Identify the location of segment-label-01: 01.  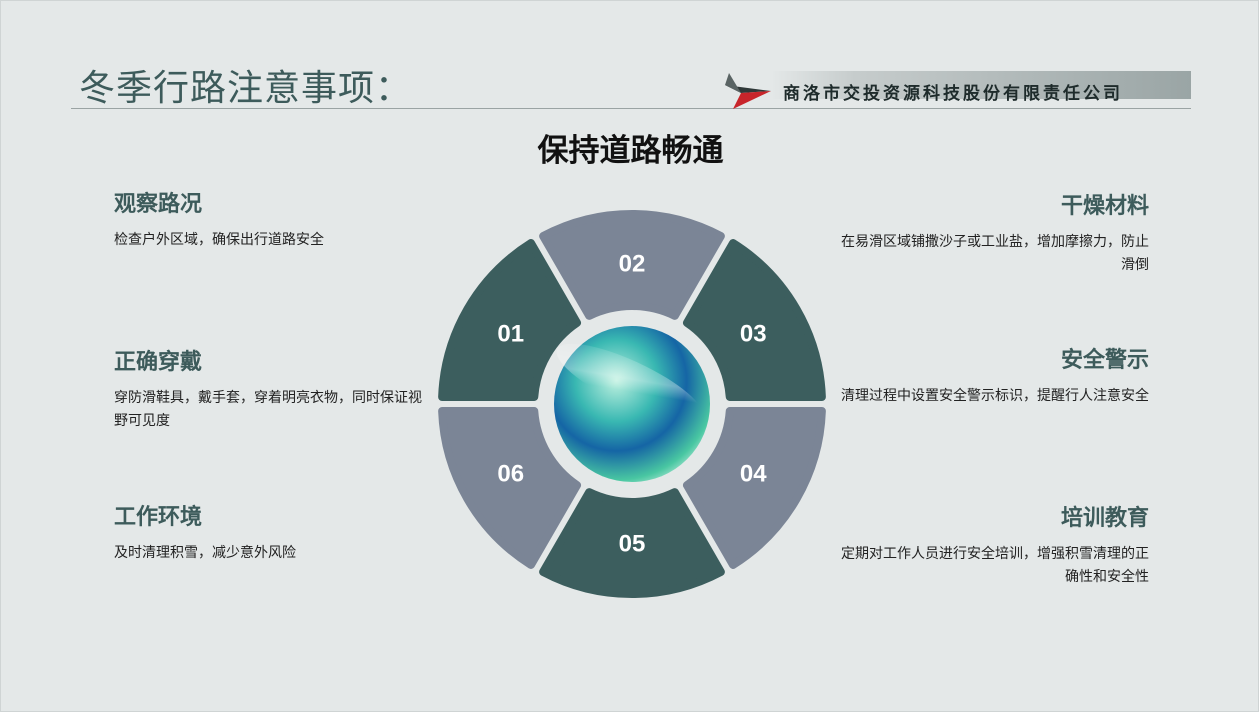
(510, 334).